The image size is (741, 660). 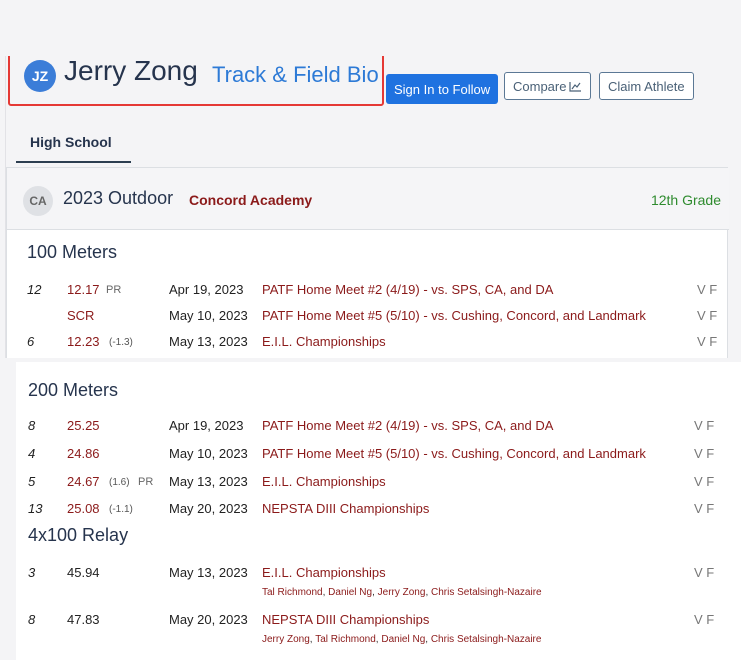 I want to click on result-mark: SCR, so click(x=80, y=315).